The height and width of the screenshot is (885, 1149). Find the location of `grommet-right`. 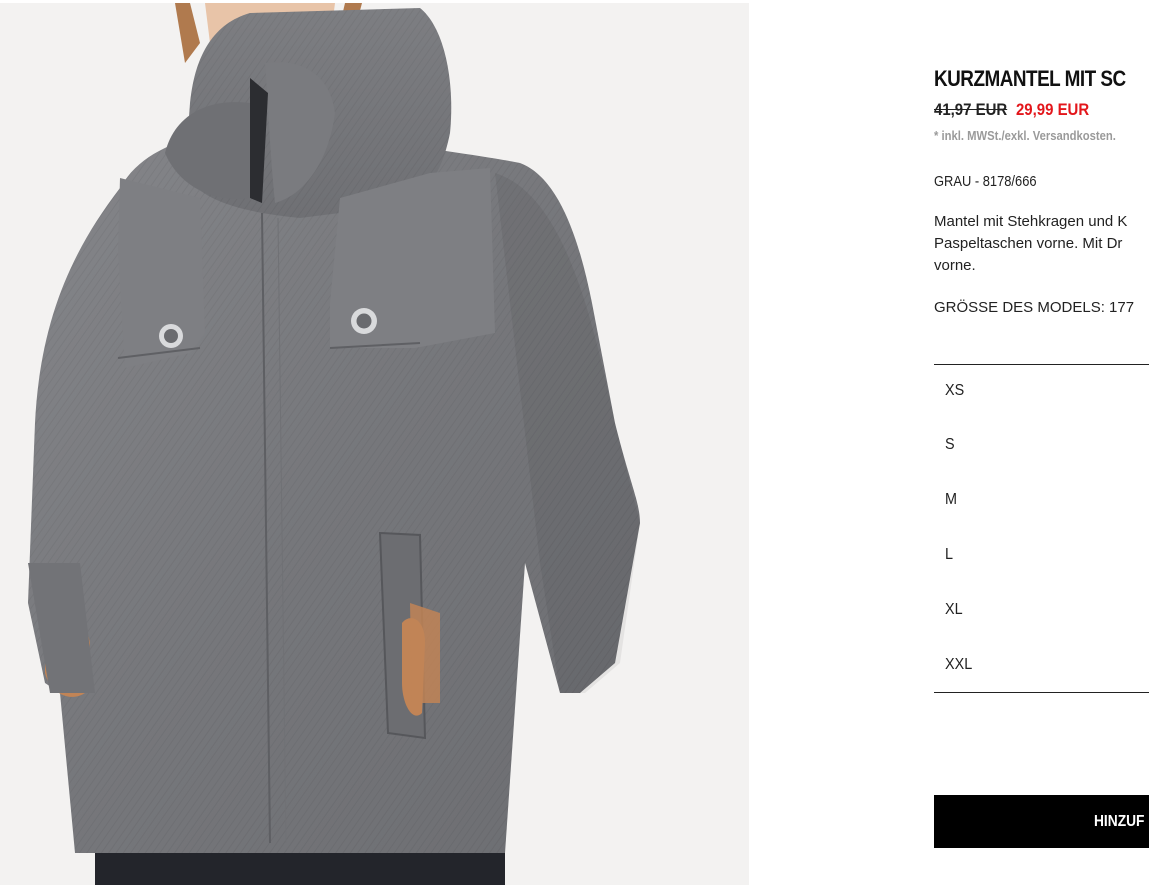

grommet-right is located at coordinates (364, 321).